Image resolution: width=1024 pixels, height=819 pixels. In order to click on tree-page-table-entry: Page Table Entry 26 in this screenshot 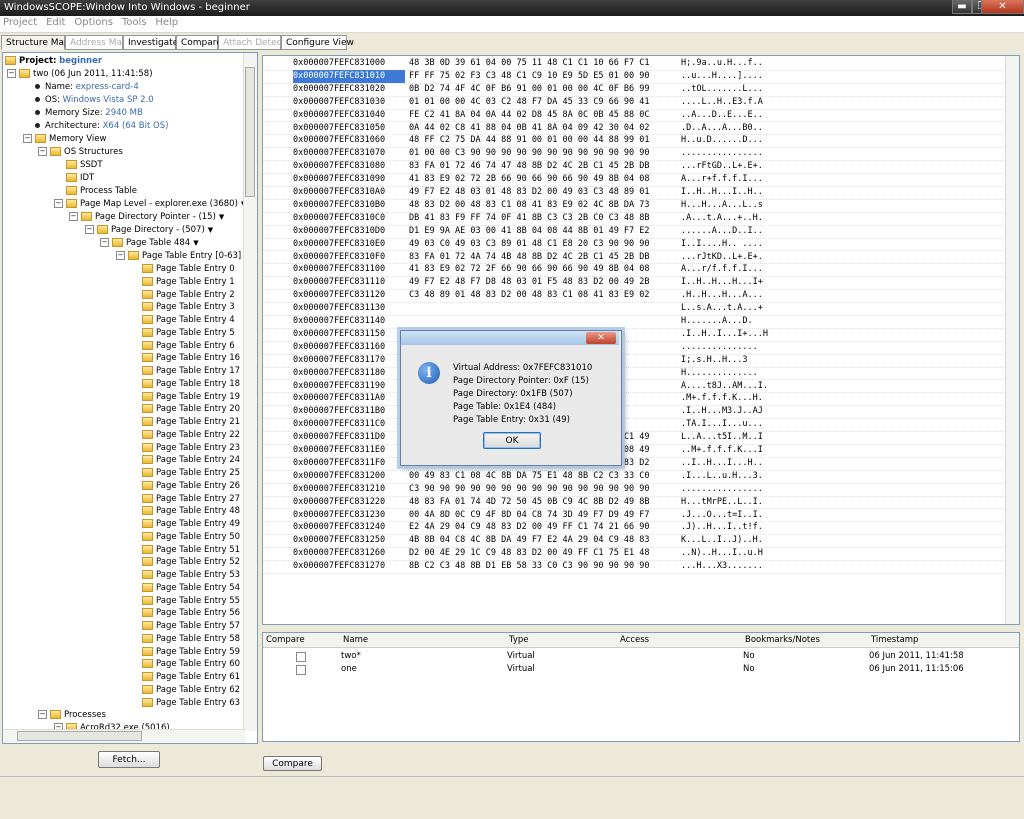, I will do `click(191, 486)`.